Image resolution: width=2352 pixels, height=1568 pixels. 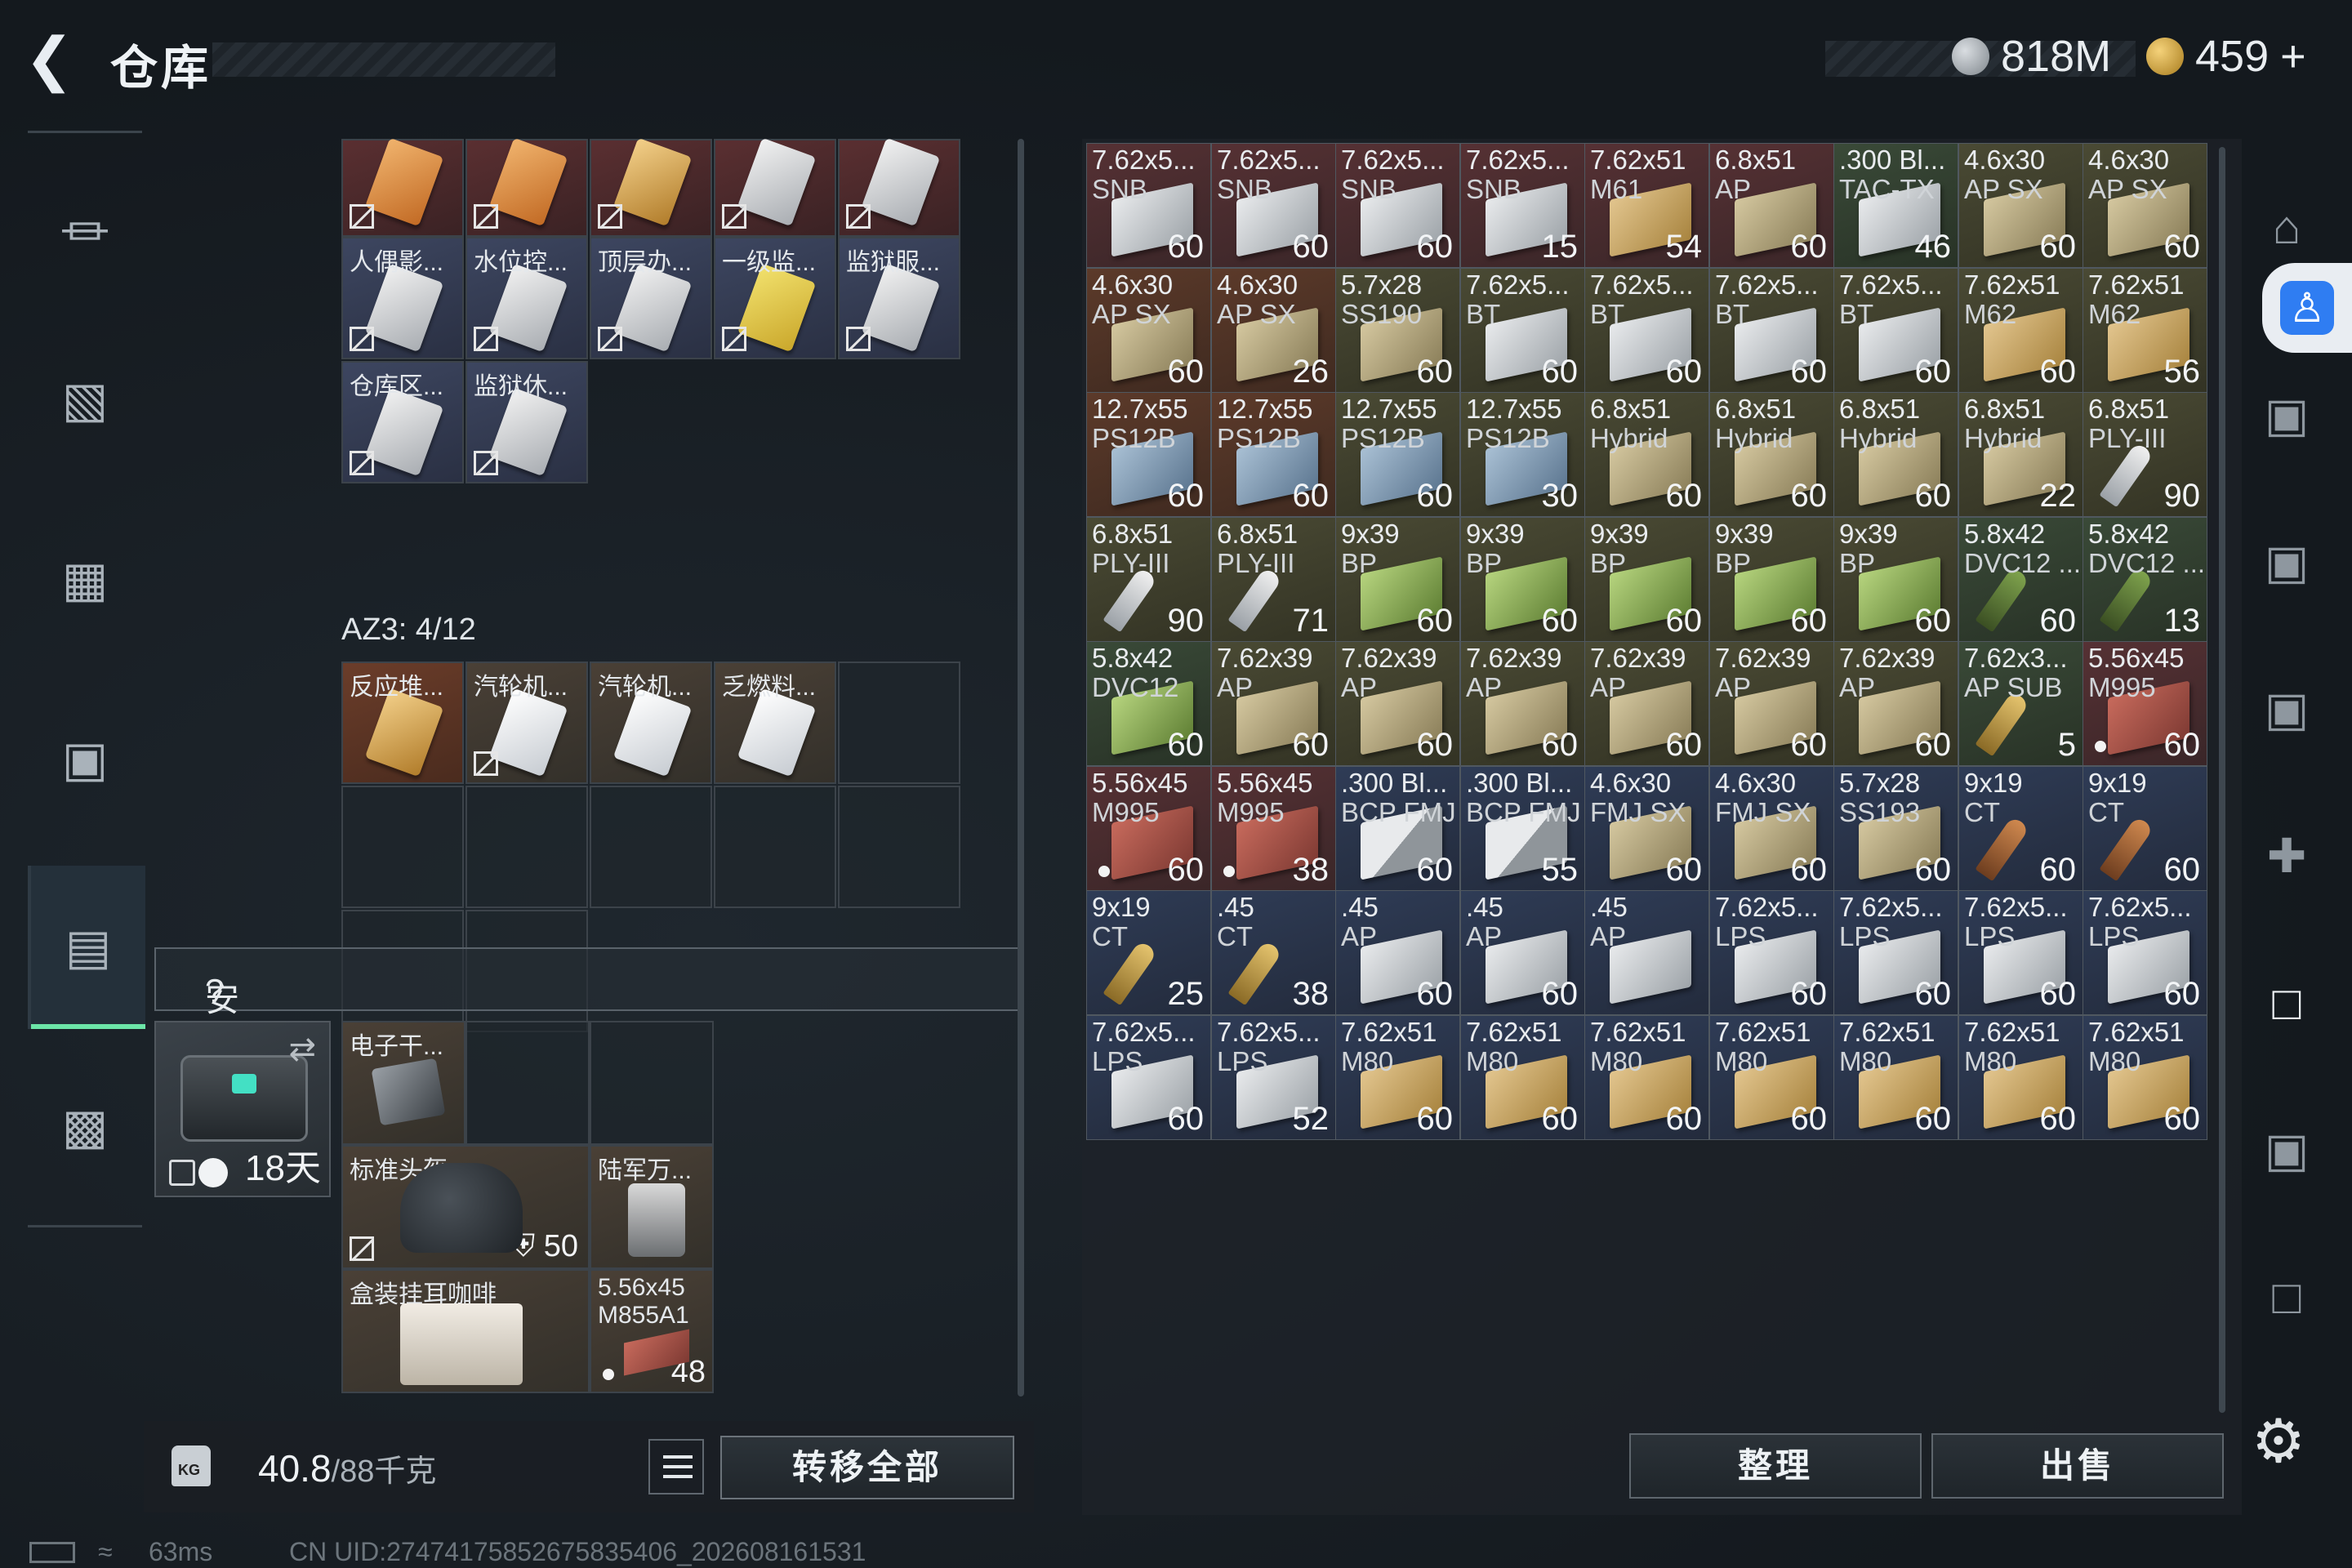 I want to click on ammo-item: 6.8x51 PLY-III 71, so click(x=1273, y=579).